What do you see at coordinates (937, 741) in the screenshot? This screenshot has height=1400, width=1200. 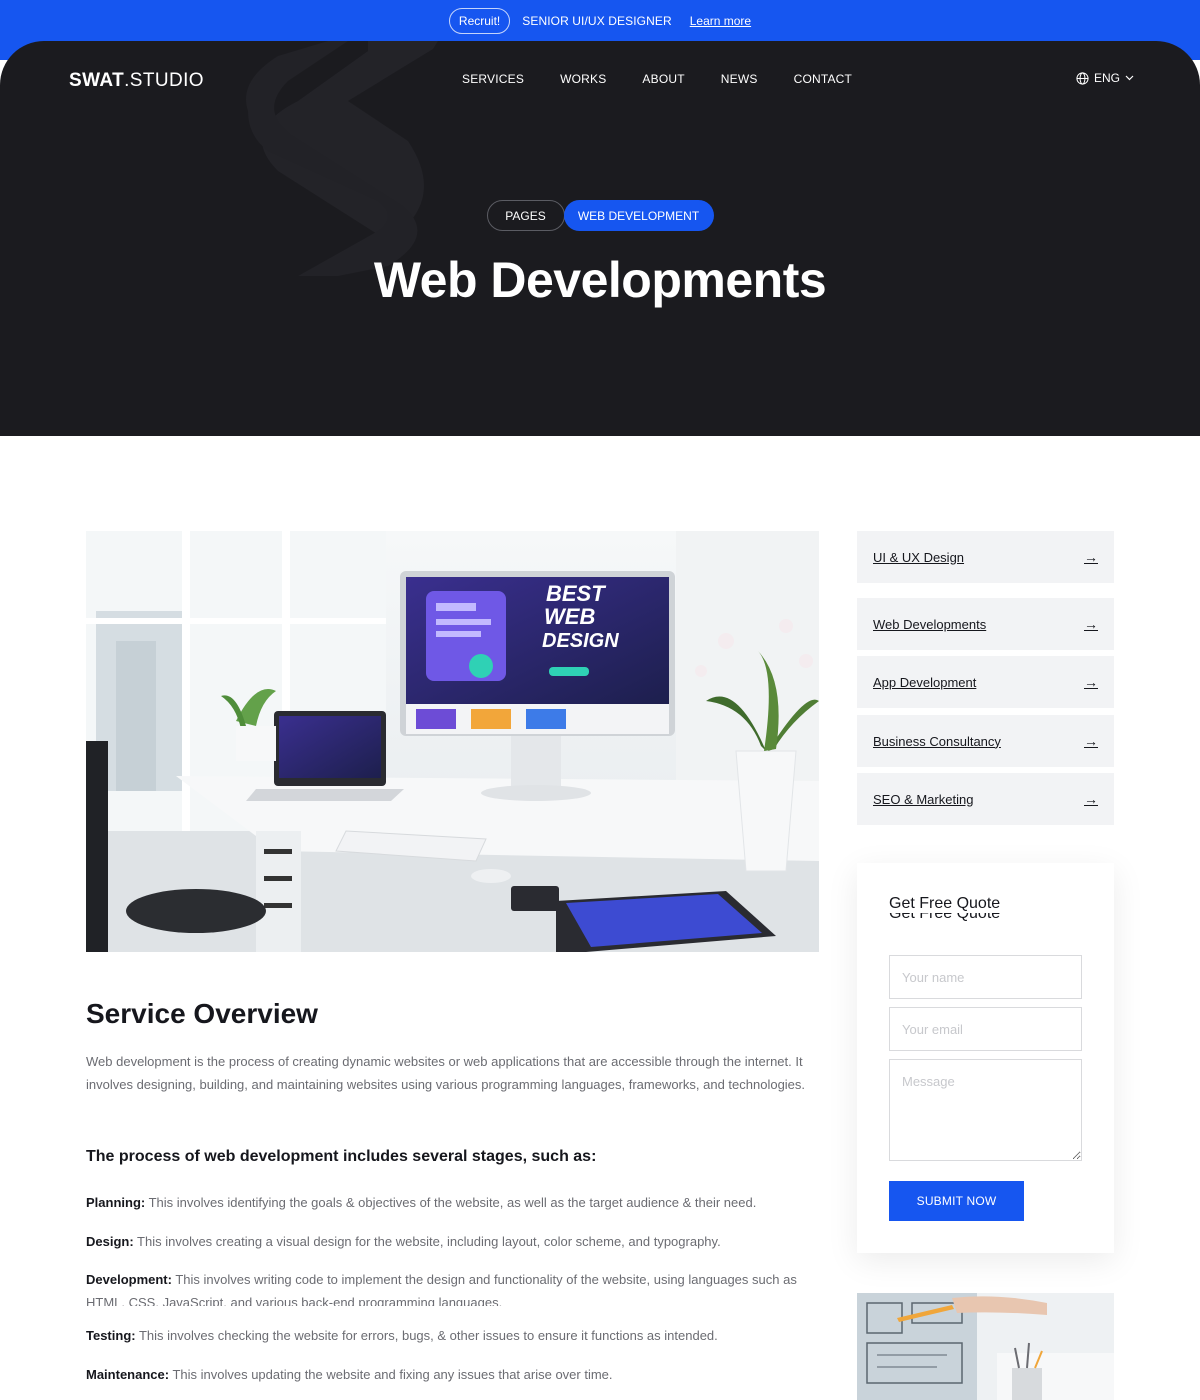 I see `service-label: Business Consultancy` at bounding box center [937, 741].